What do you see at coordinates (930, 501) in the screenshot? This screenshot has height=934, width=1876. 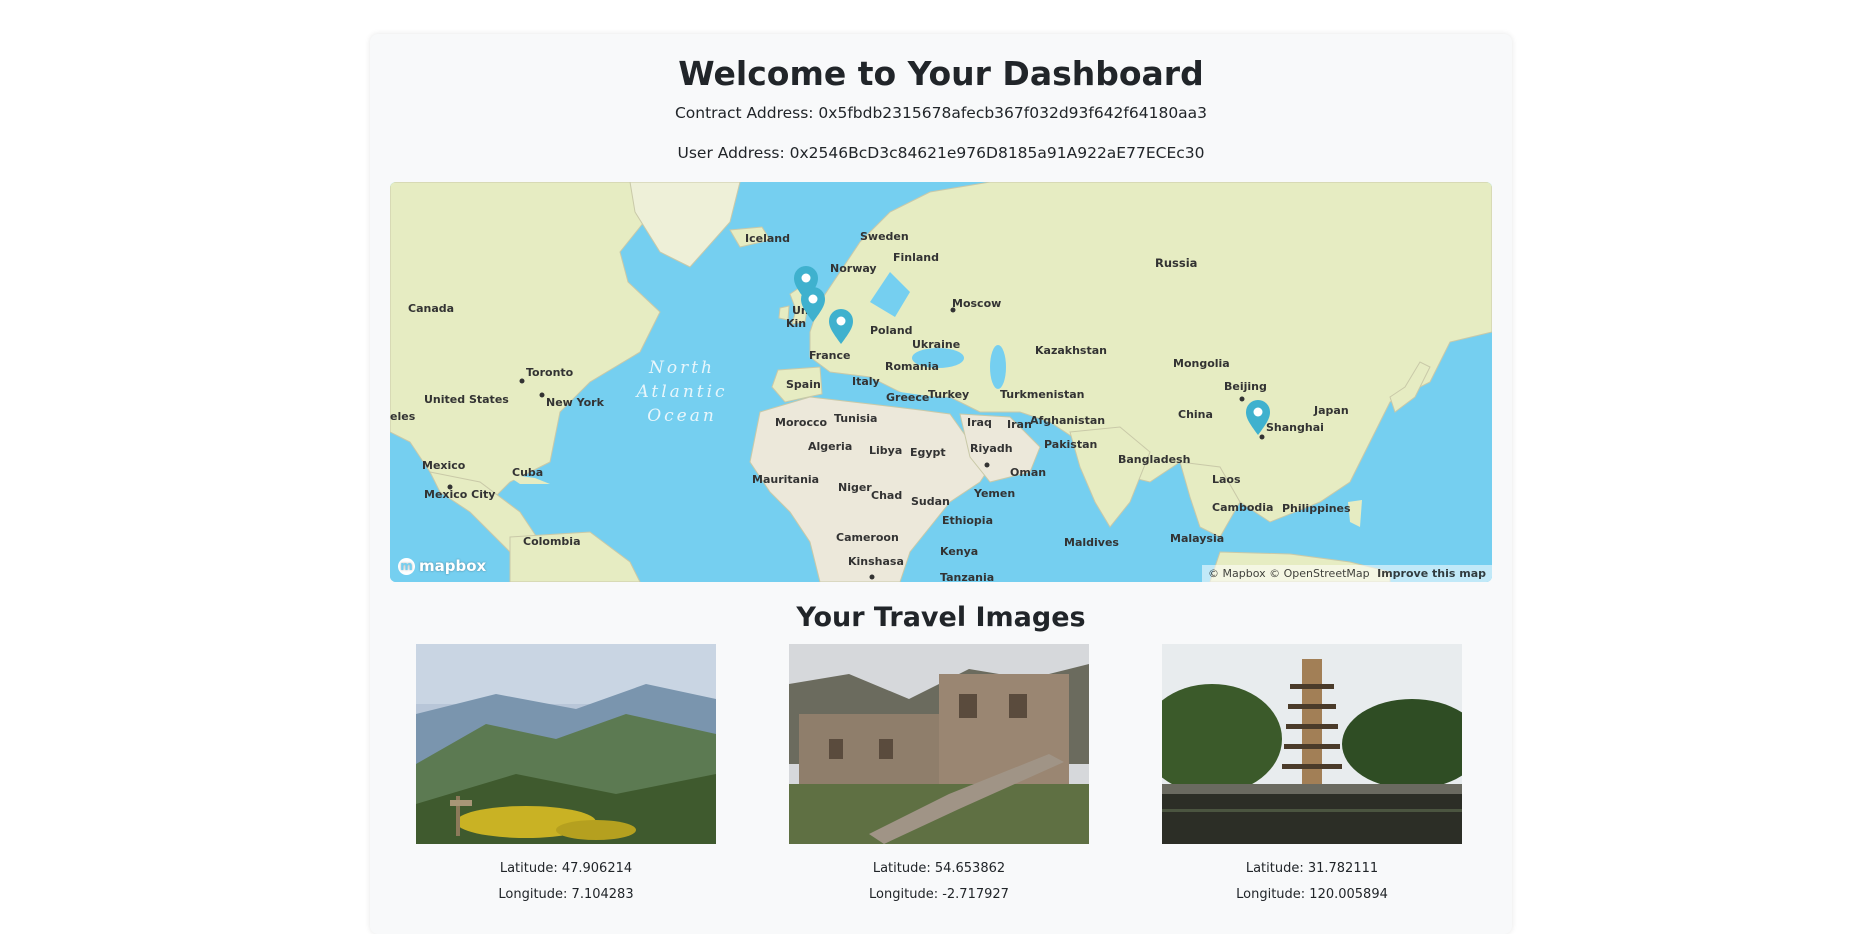 I see `map-label: Sudan` at bounding box center [930, 501].